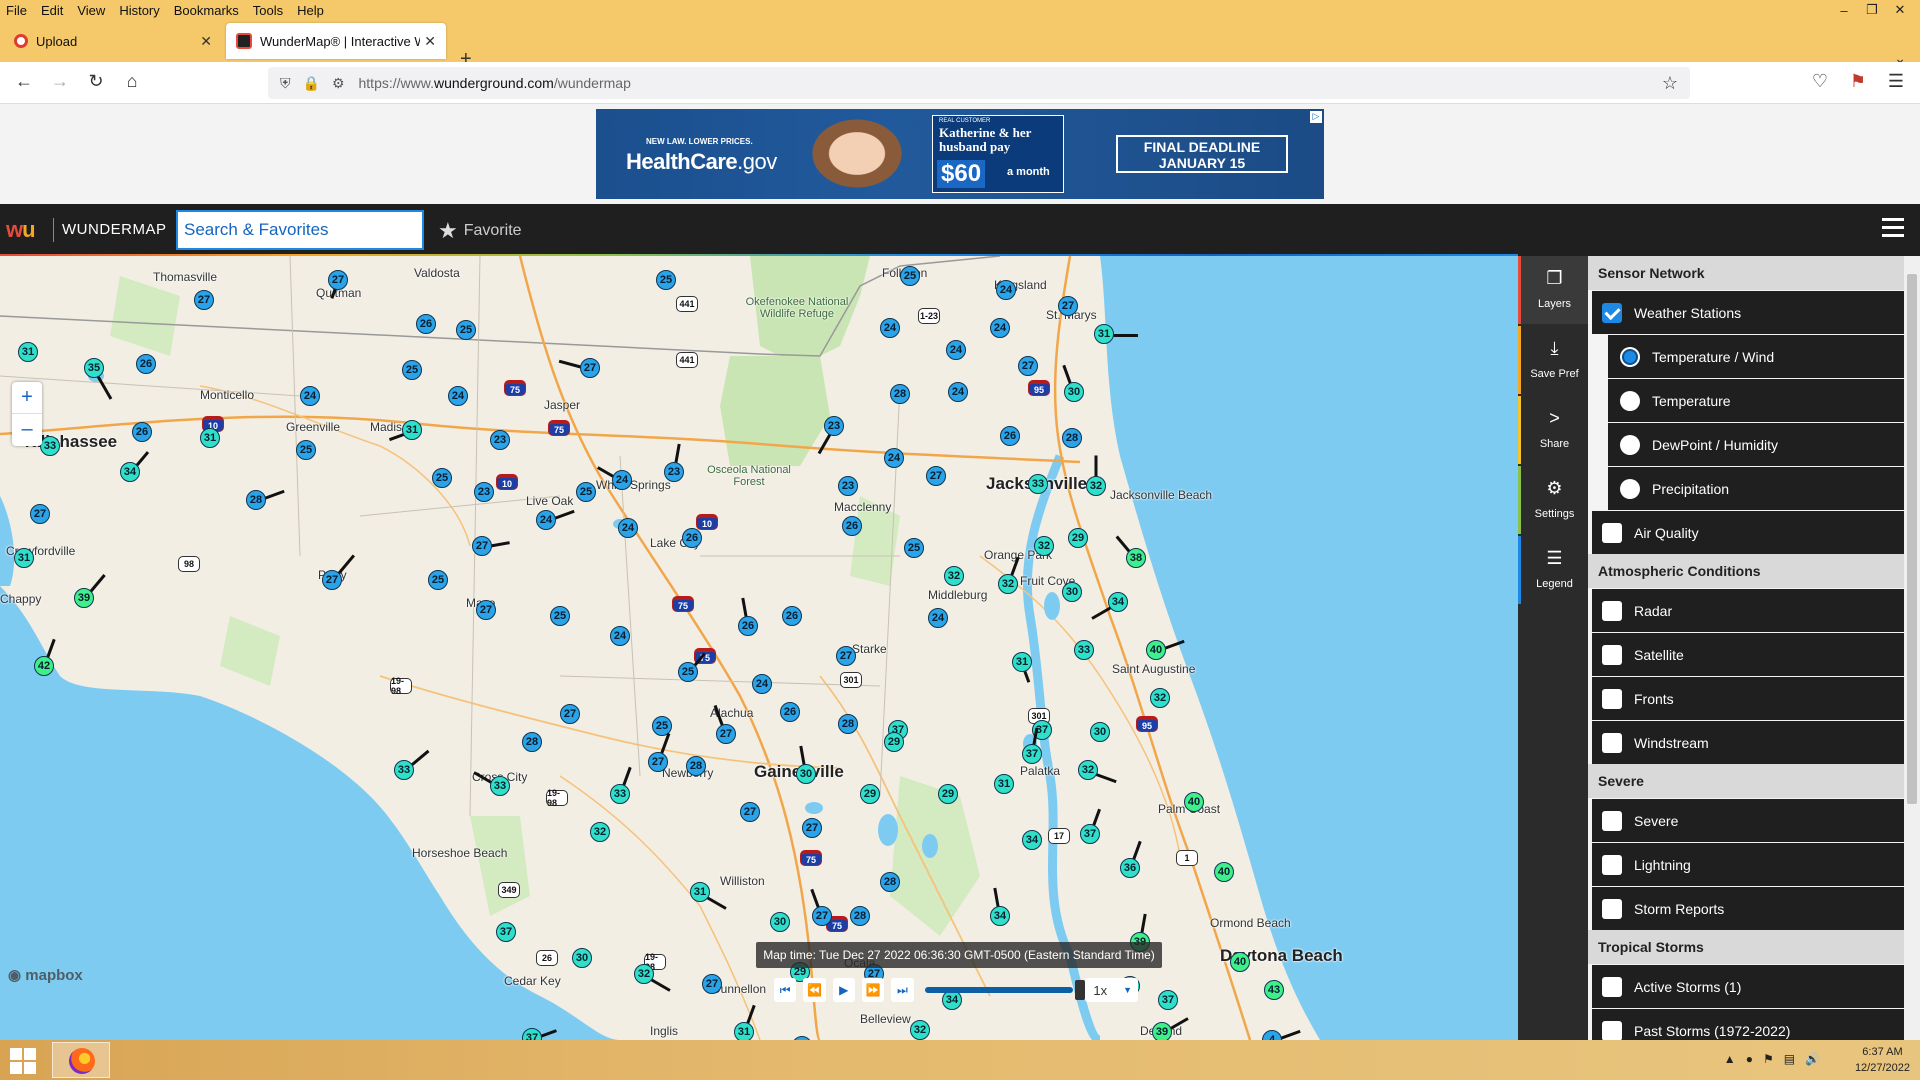  I want to click on menu-tools: Tools, so click(268, 10).